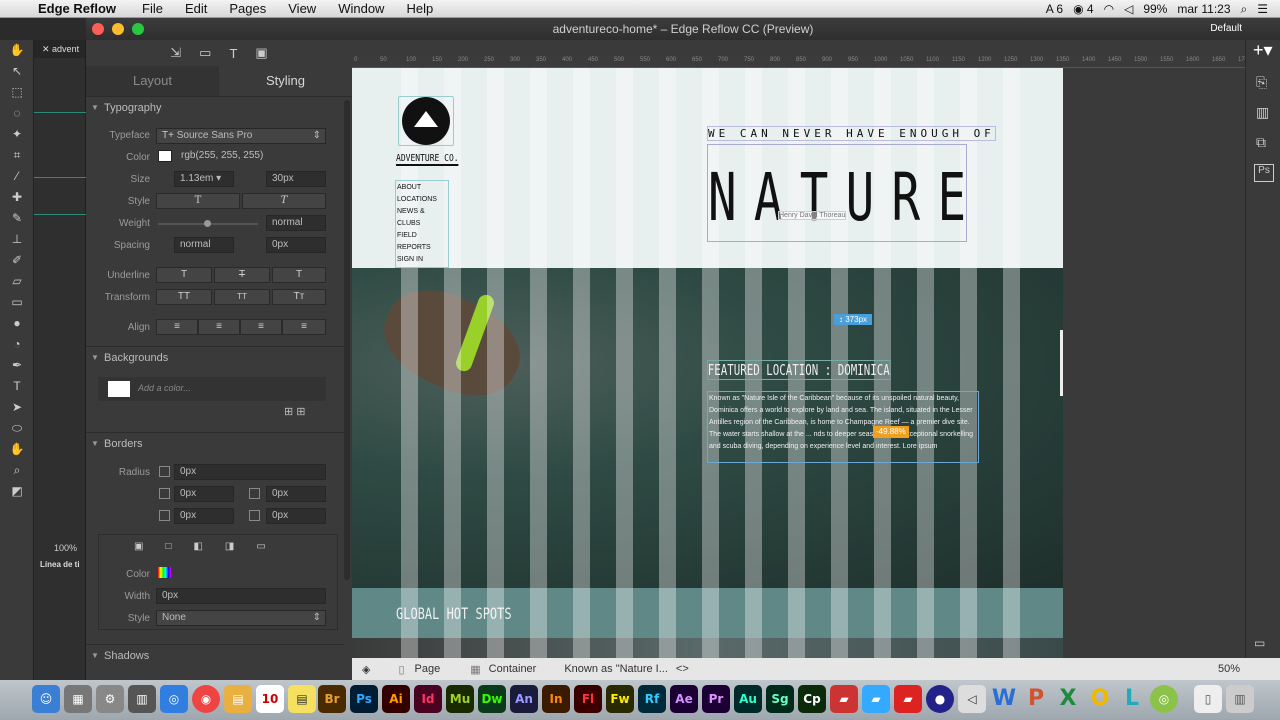 The image size is (1280, 720). What do you see at coordinates (1155, 9) in the screenshot?
I see `battery-level: 99%` at bounding box center [1155, 9].